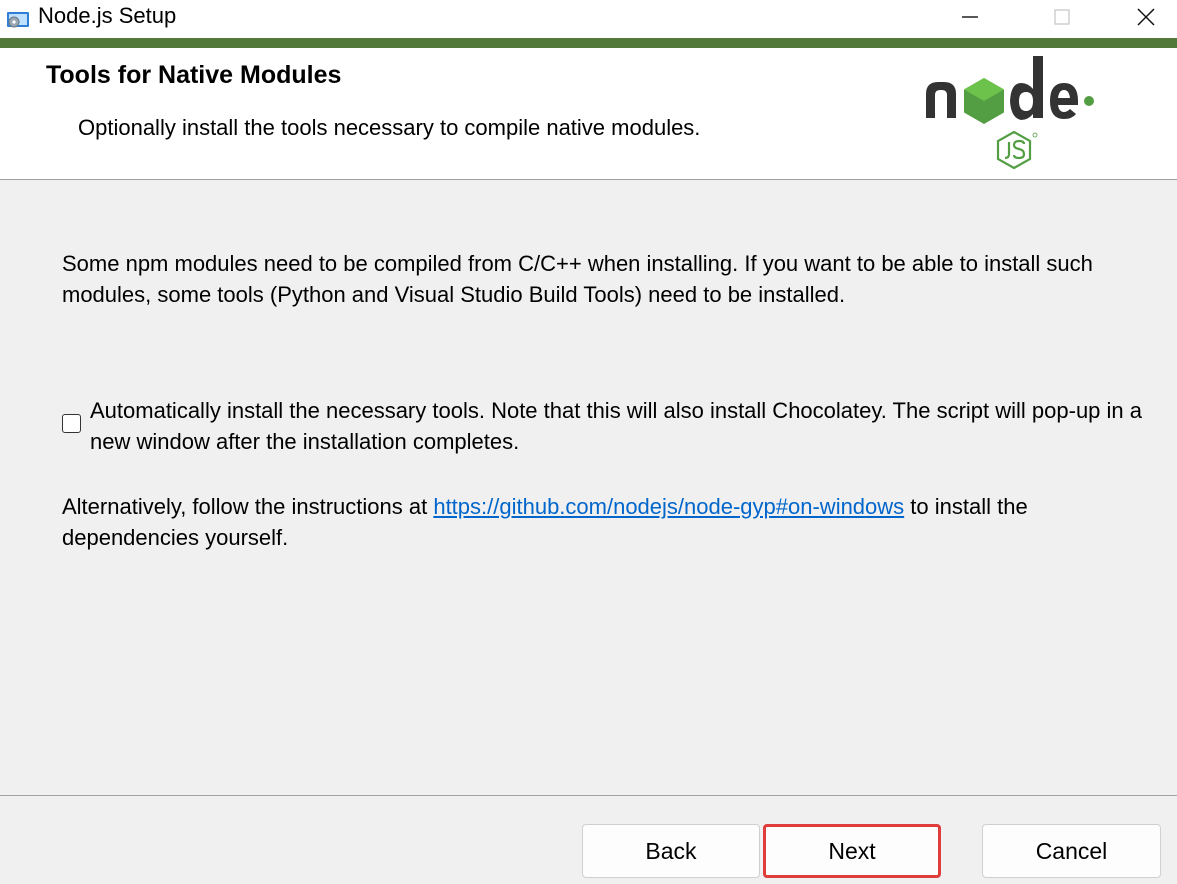 This screenshot has height=884, width=1177. I want to click on install-tools-checkbox, so click(71, 423).